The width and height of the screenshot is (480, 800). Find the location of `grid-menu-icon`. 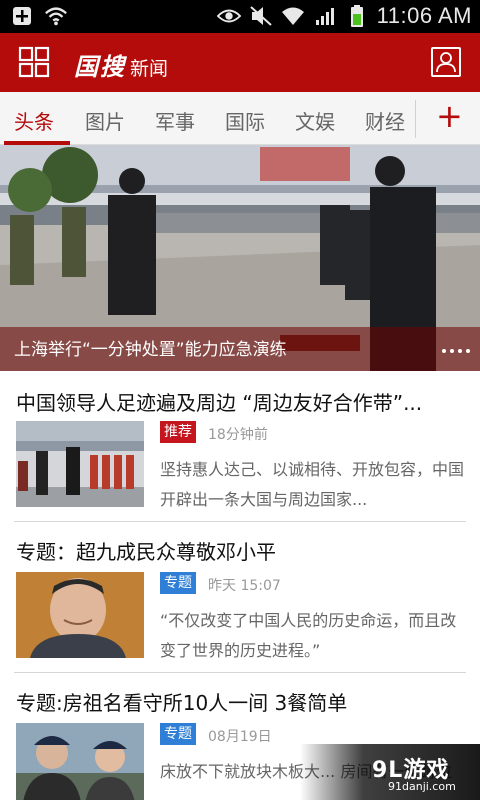

grid-menu-icon is located at coordinates (34, 62).